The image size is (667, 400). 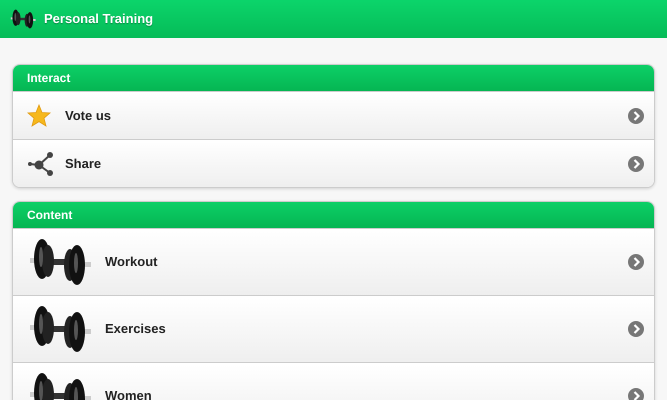 I want to click on section-header: Interact, so click(x=333, y=78).